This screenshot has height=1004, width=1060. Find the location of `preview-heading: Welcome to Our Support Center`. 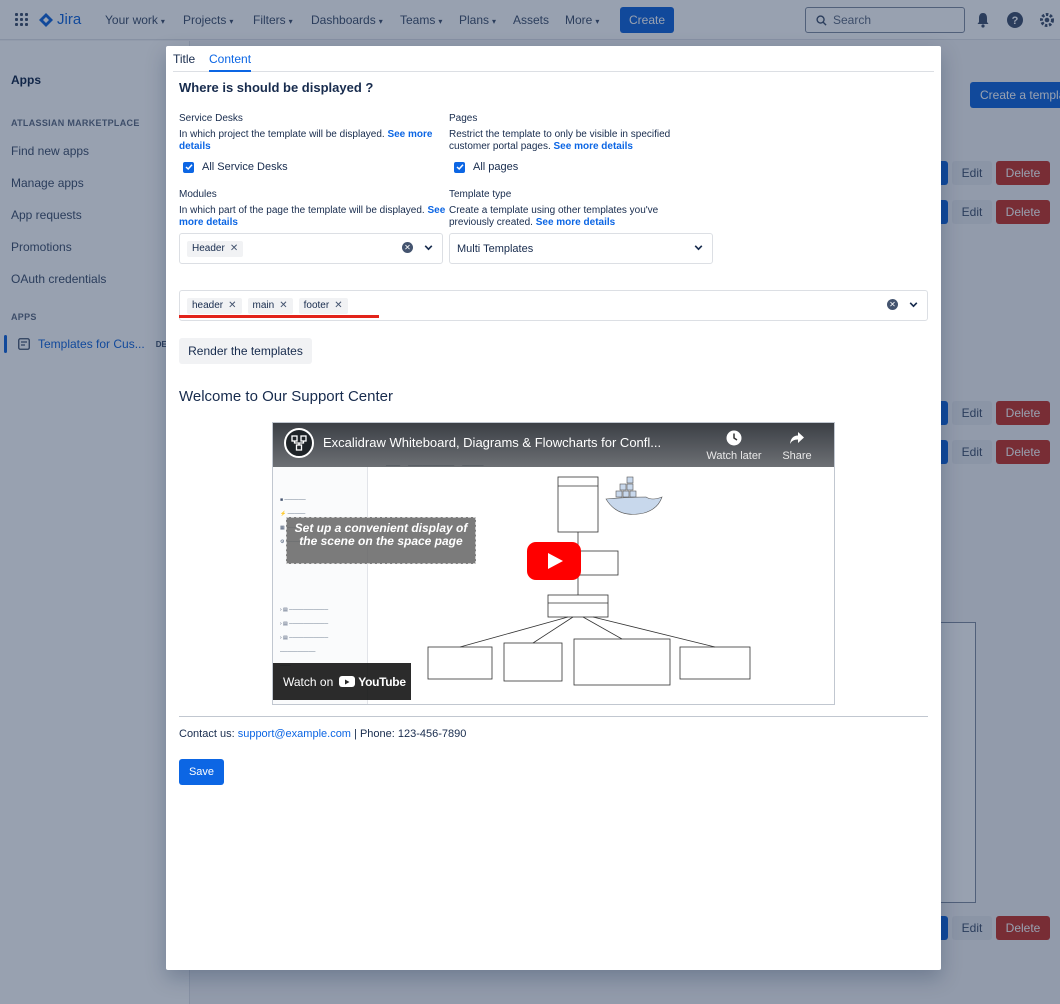

preview-heading: Welcome to Our Support Center is located at coordinates (286, 396).